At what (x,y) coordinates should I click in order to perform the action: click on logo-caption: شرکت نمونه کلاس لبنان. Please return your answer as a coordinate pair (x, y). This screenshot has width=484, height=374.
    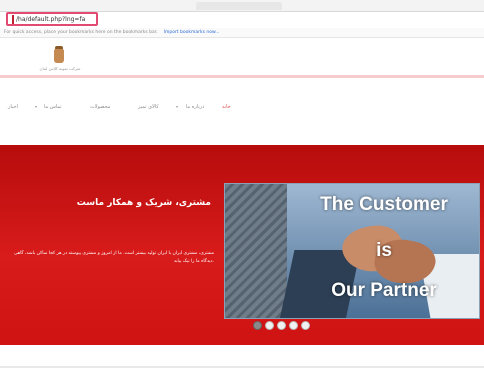
    Looking at the image, I should click on (60, 68).